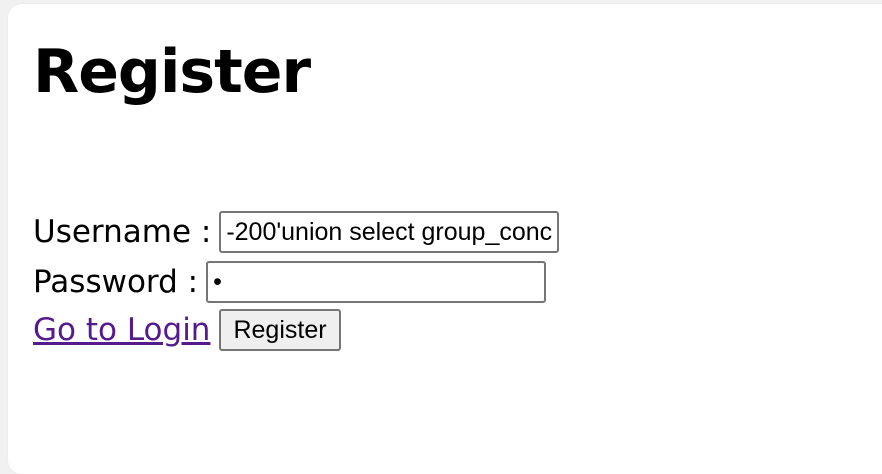 The image size is (882, 474). I want to click on password-label: Password :, so click(116, 282).